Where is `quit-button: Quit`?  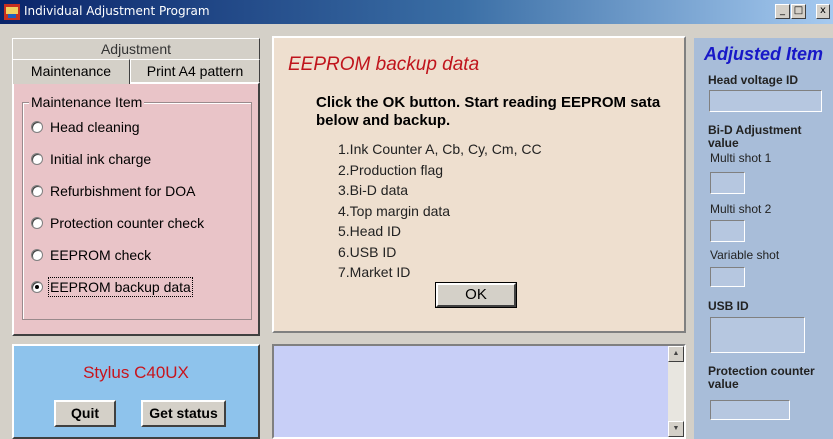 quit-button: Quit is located at coordinates (85, 413).